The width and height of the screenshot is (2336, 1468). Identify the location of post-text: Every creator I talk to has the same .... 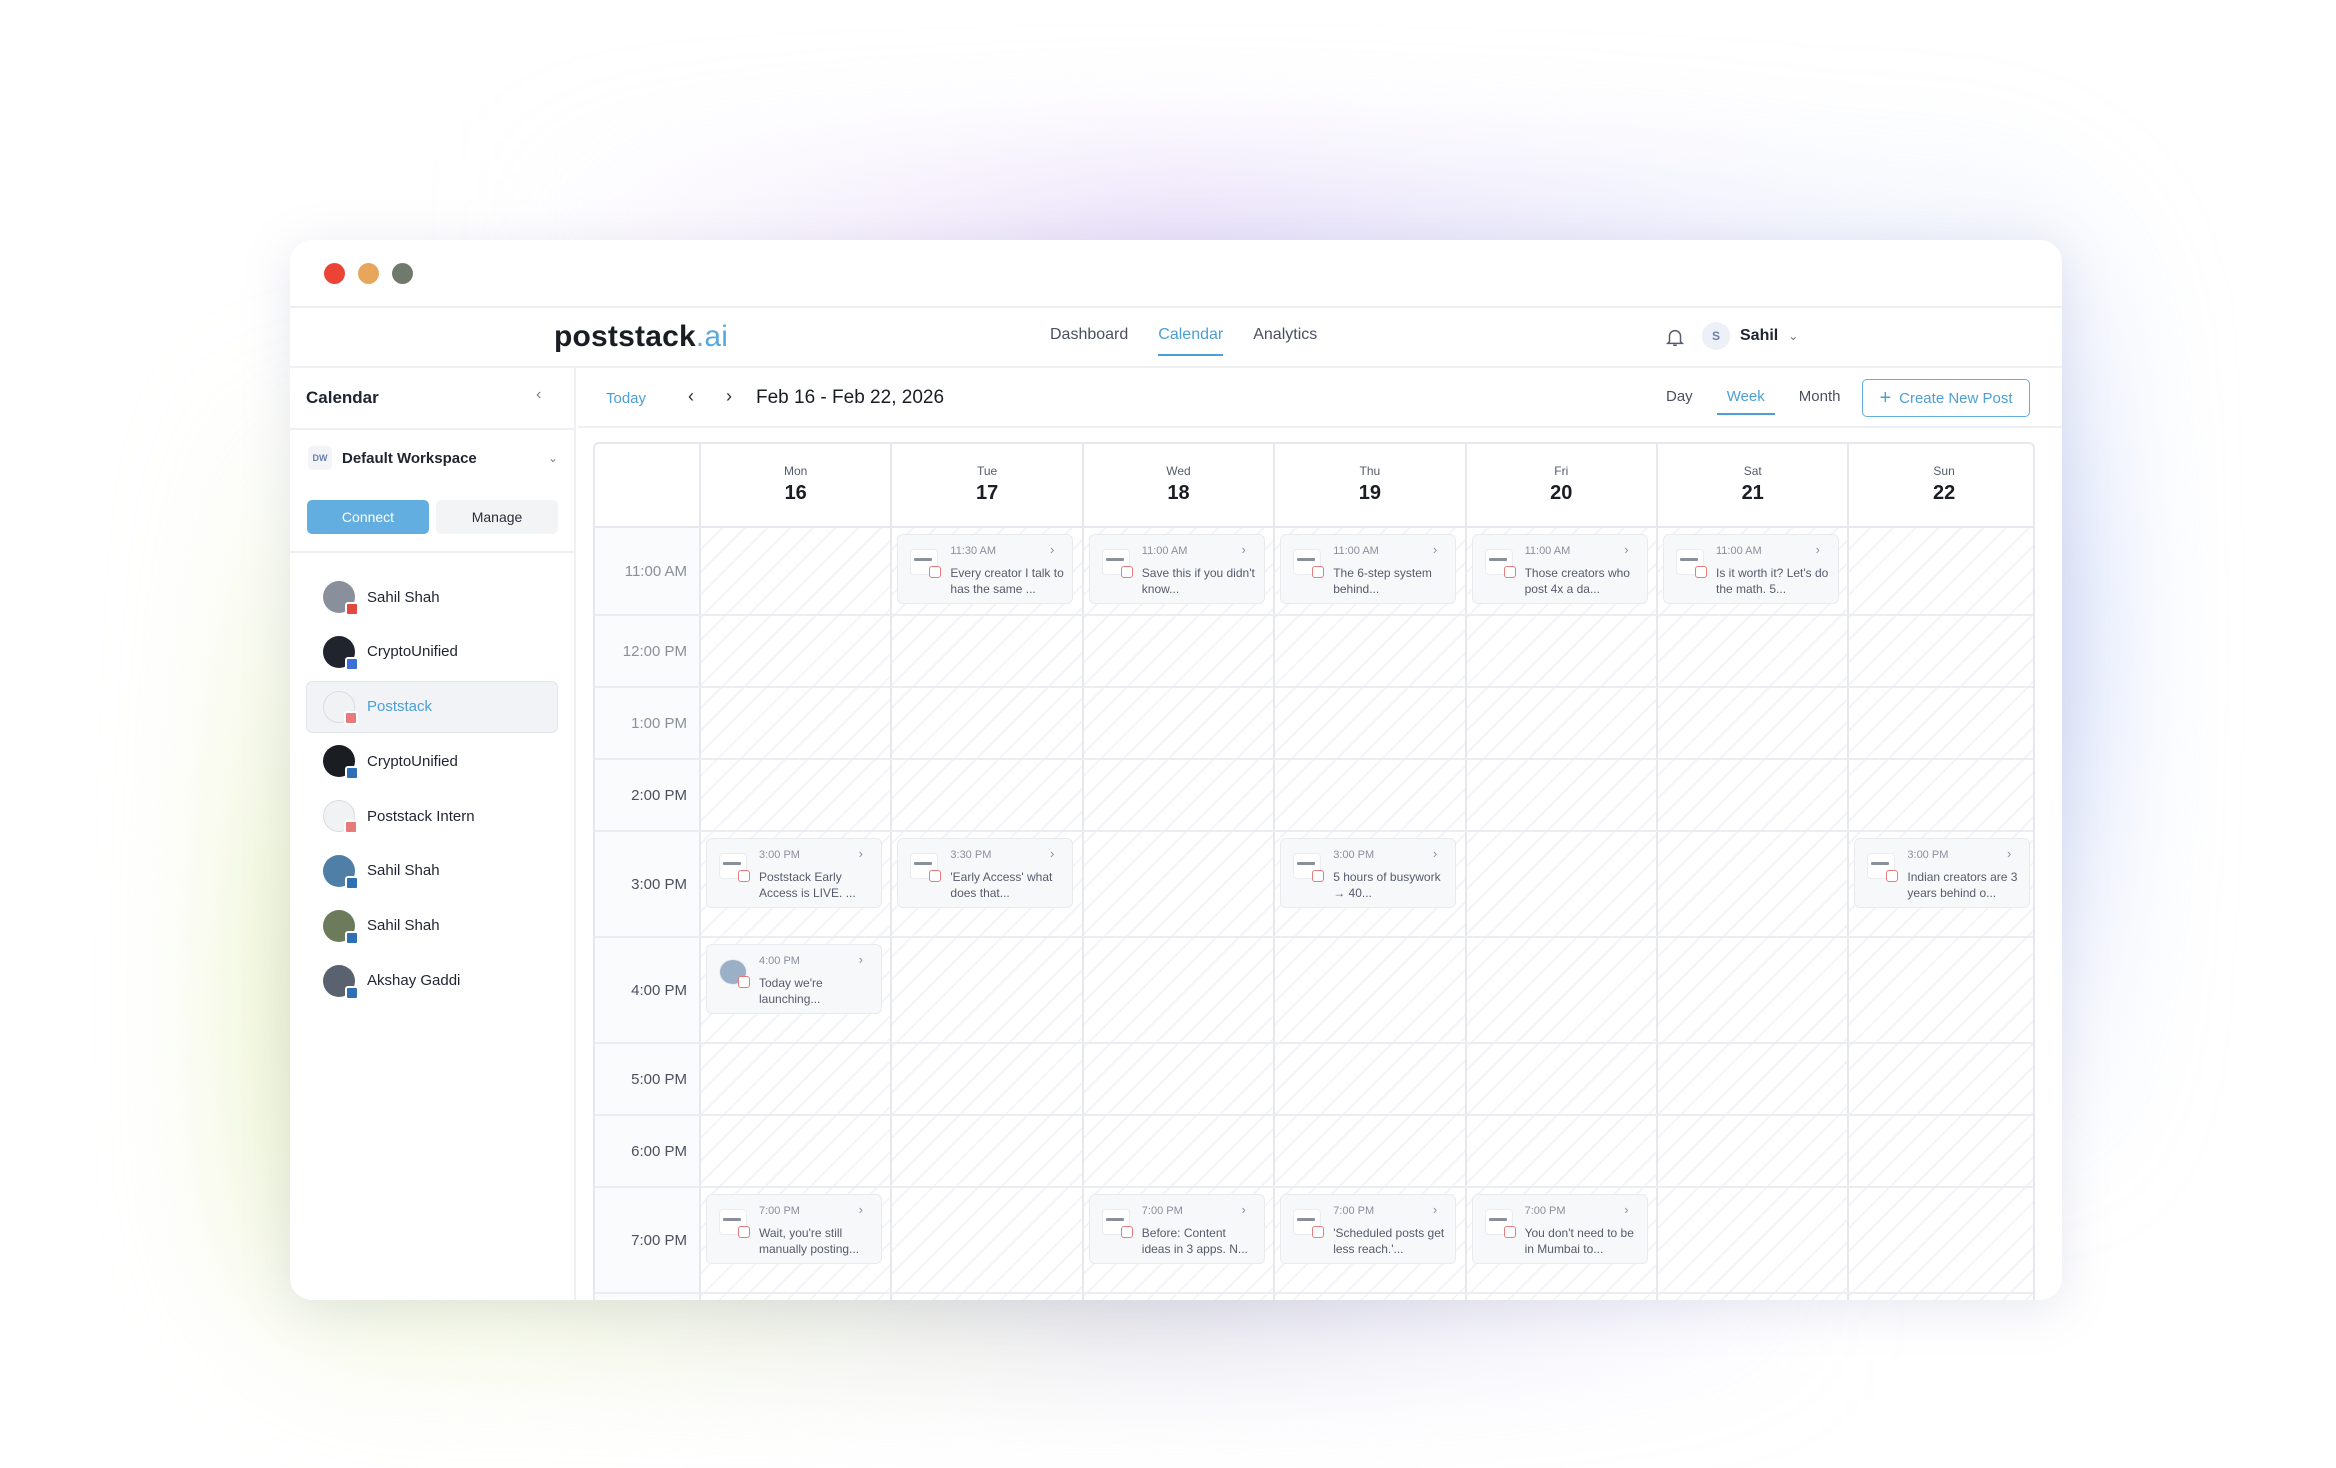
(1007, 581).